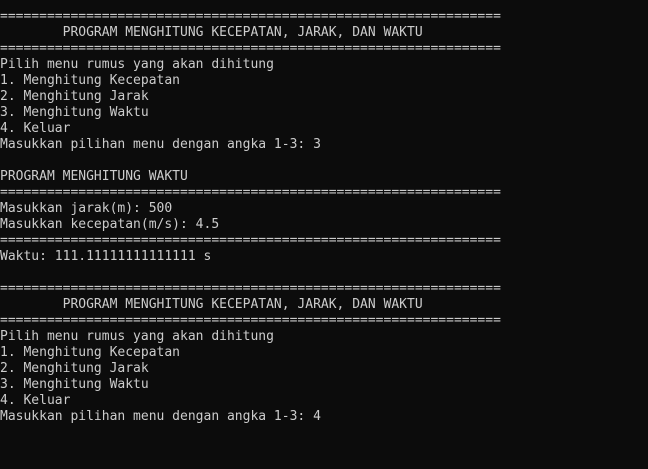  What do you see at coordinates (106, 256) in the screenshot?
I see `result-output: Waktu: 111.11111111111111 s` at bounding box center [106, 256].